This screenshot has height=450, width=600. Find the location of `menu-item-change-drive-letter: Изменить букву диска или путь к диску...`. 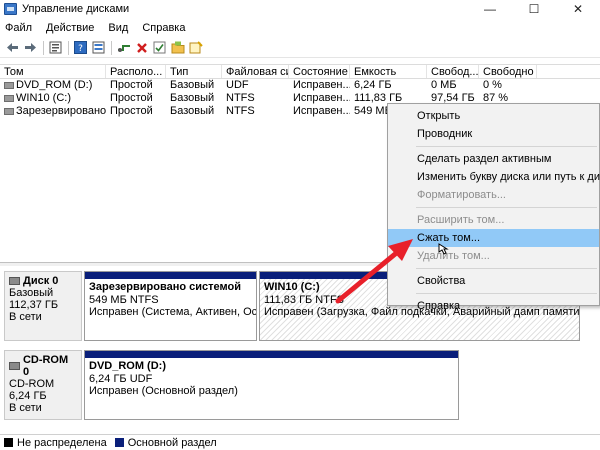

menu-item-change-drive-letter: Изменить букву диска или путь к диску... is located at coordinates (494, 177).